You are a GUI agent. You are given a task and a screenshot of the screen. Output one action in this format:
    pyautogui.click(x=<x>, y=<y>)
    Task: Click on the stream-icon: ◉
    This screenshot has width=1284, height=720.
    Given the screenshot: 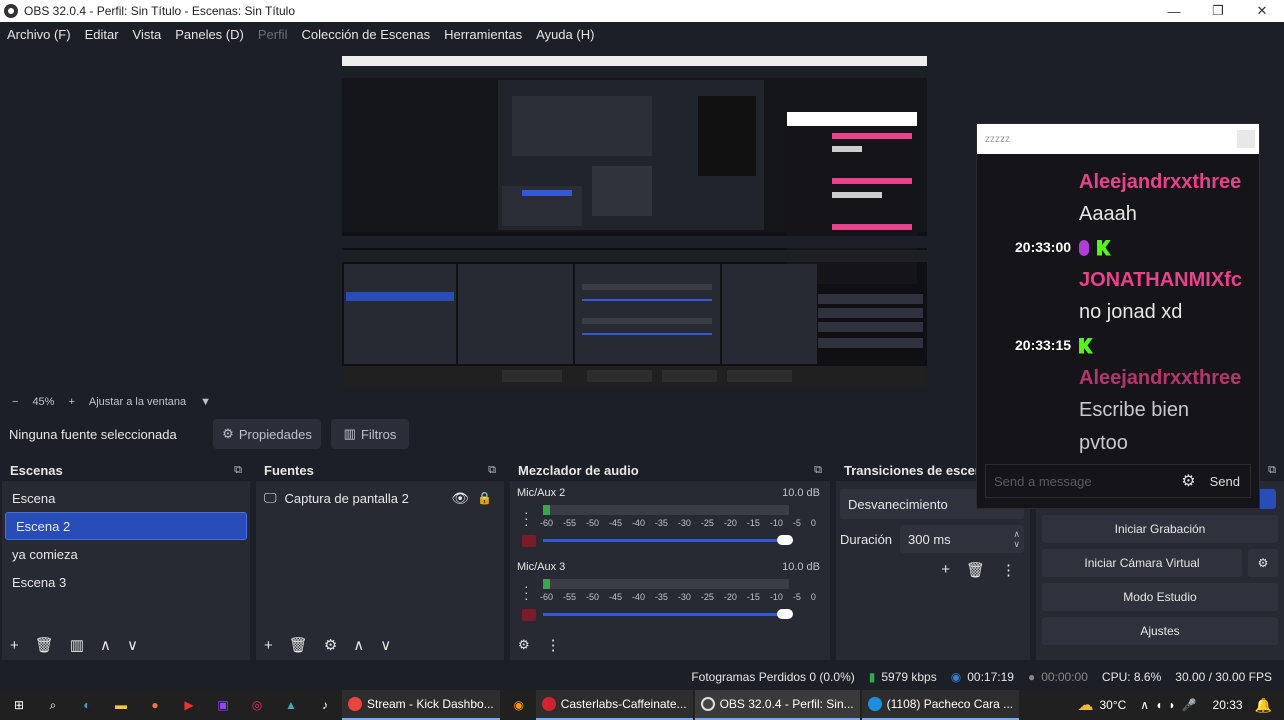 What is the action you would take?
    pyautogui.click(x=956, y=677)
    